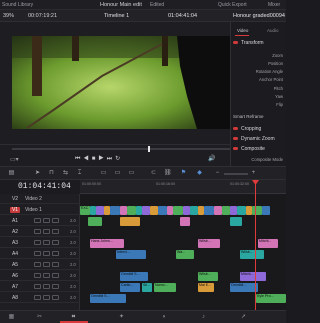 Image resolution: width=320 pixels, height=323 pixels. Describe the element at coordinates (17, 5) in the screenshot. I see `sound-library-label: Sound Library` at that location.